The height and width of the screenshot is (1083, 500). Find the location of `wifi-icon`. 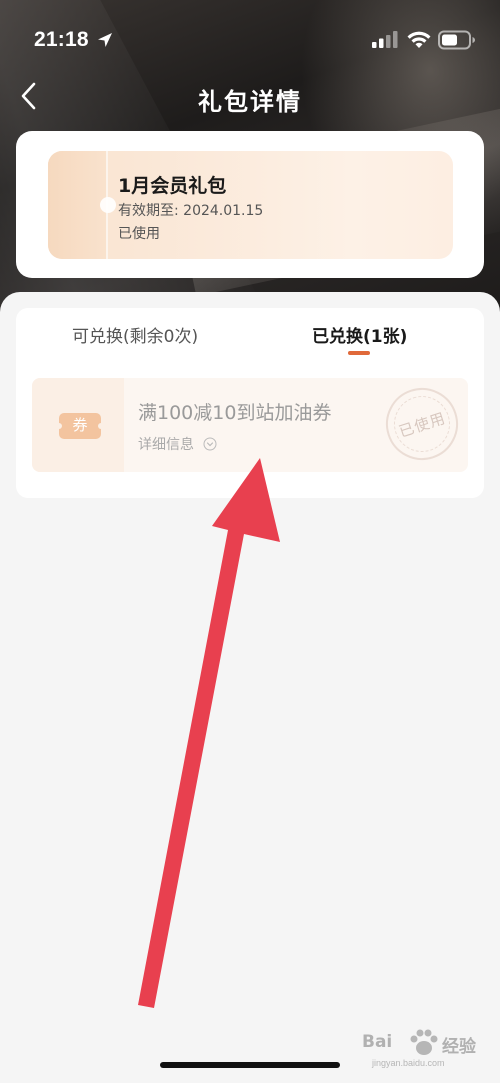

wifi-icon is located at coordinates (419, 39).